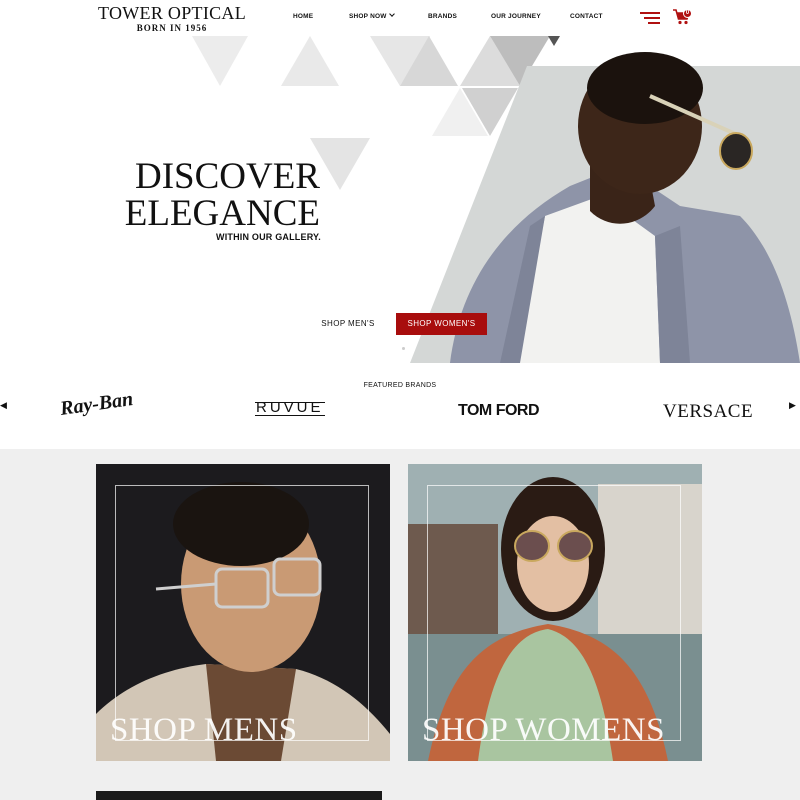  I want to click on logo-tagline: BORN IN 1956, so click(172, 28).